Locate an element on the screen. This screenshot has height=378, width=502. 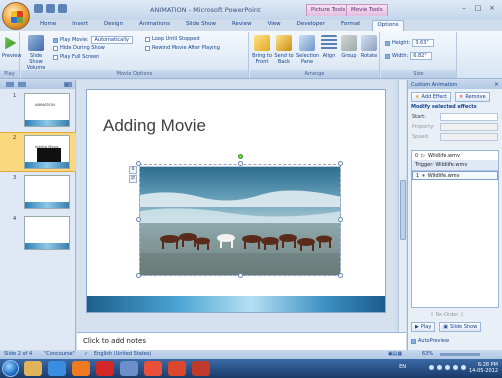
autopreview-checkbox is located at coordinates (413, 341).